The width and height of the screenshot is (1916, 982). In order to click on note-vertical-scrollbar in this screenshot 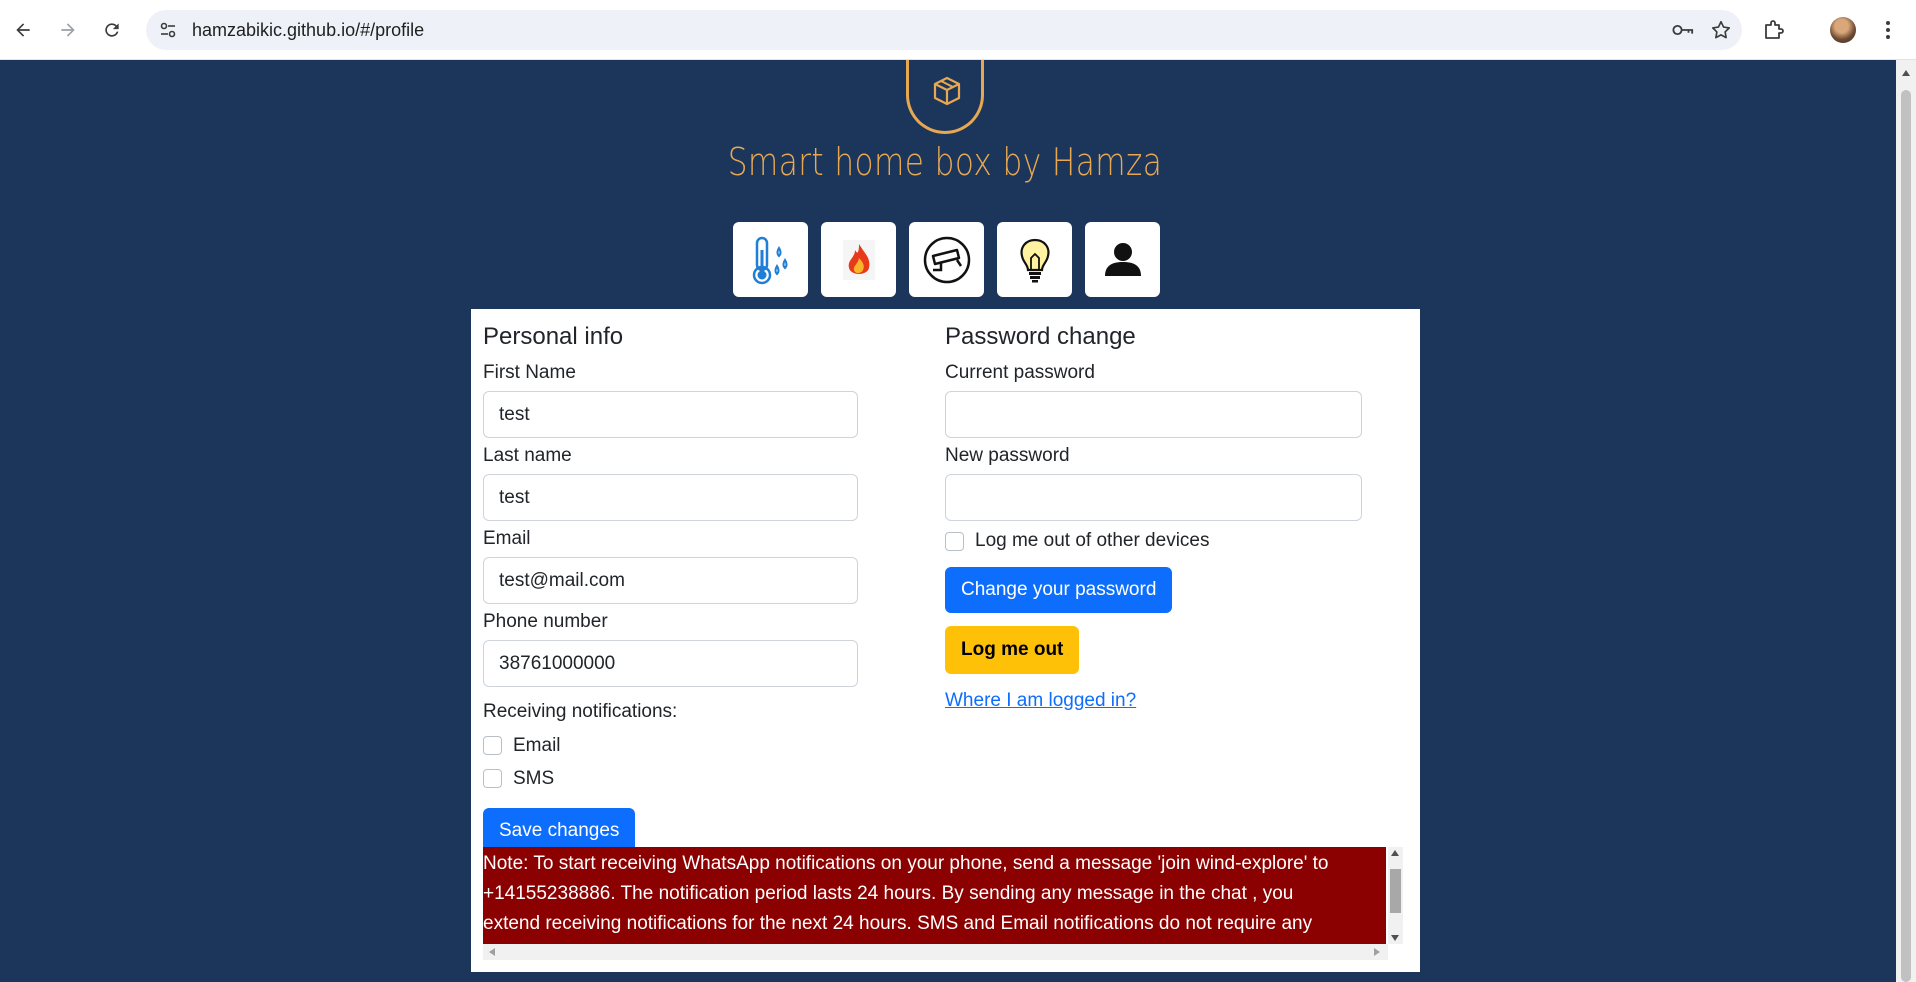, I will do `click(1395, 895)`.